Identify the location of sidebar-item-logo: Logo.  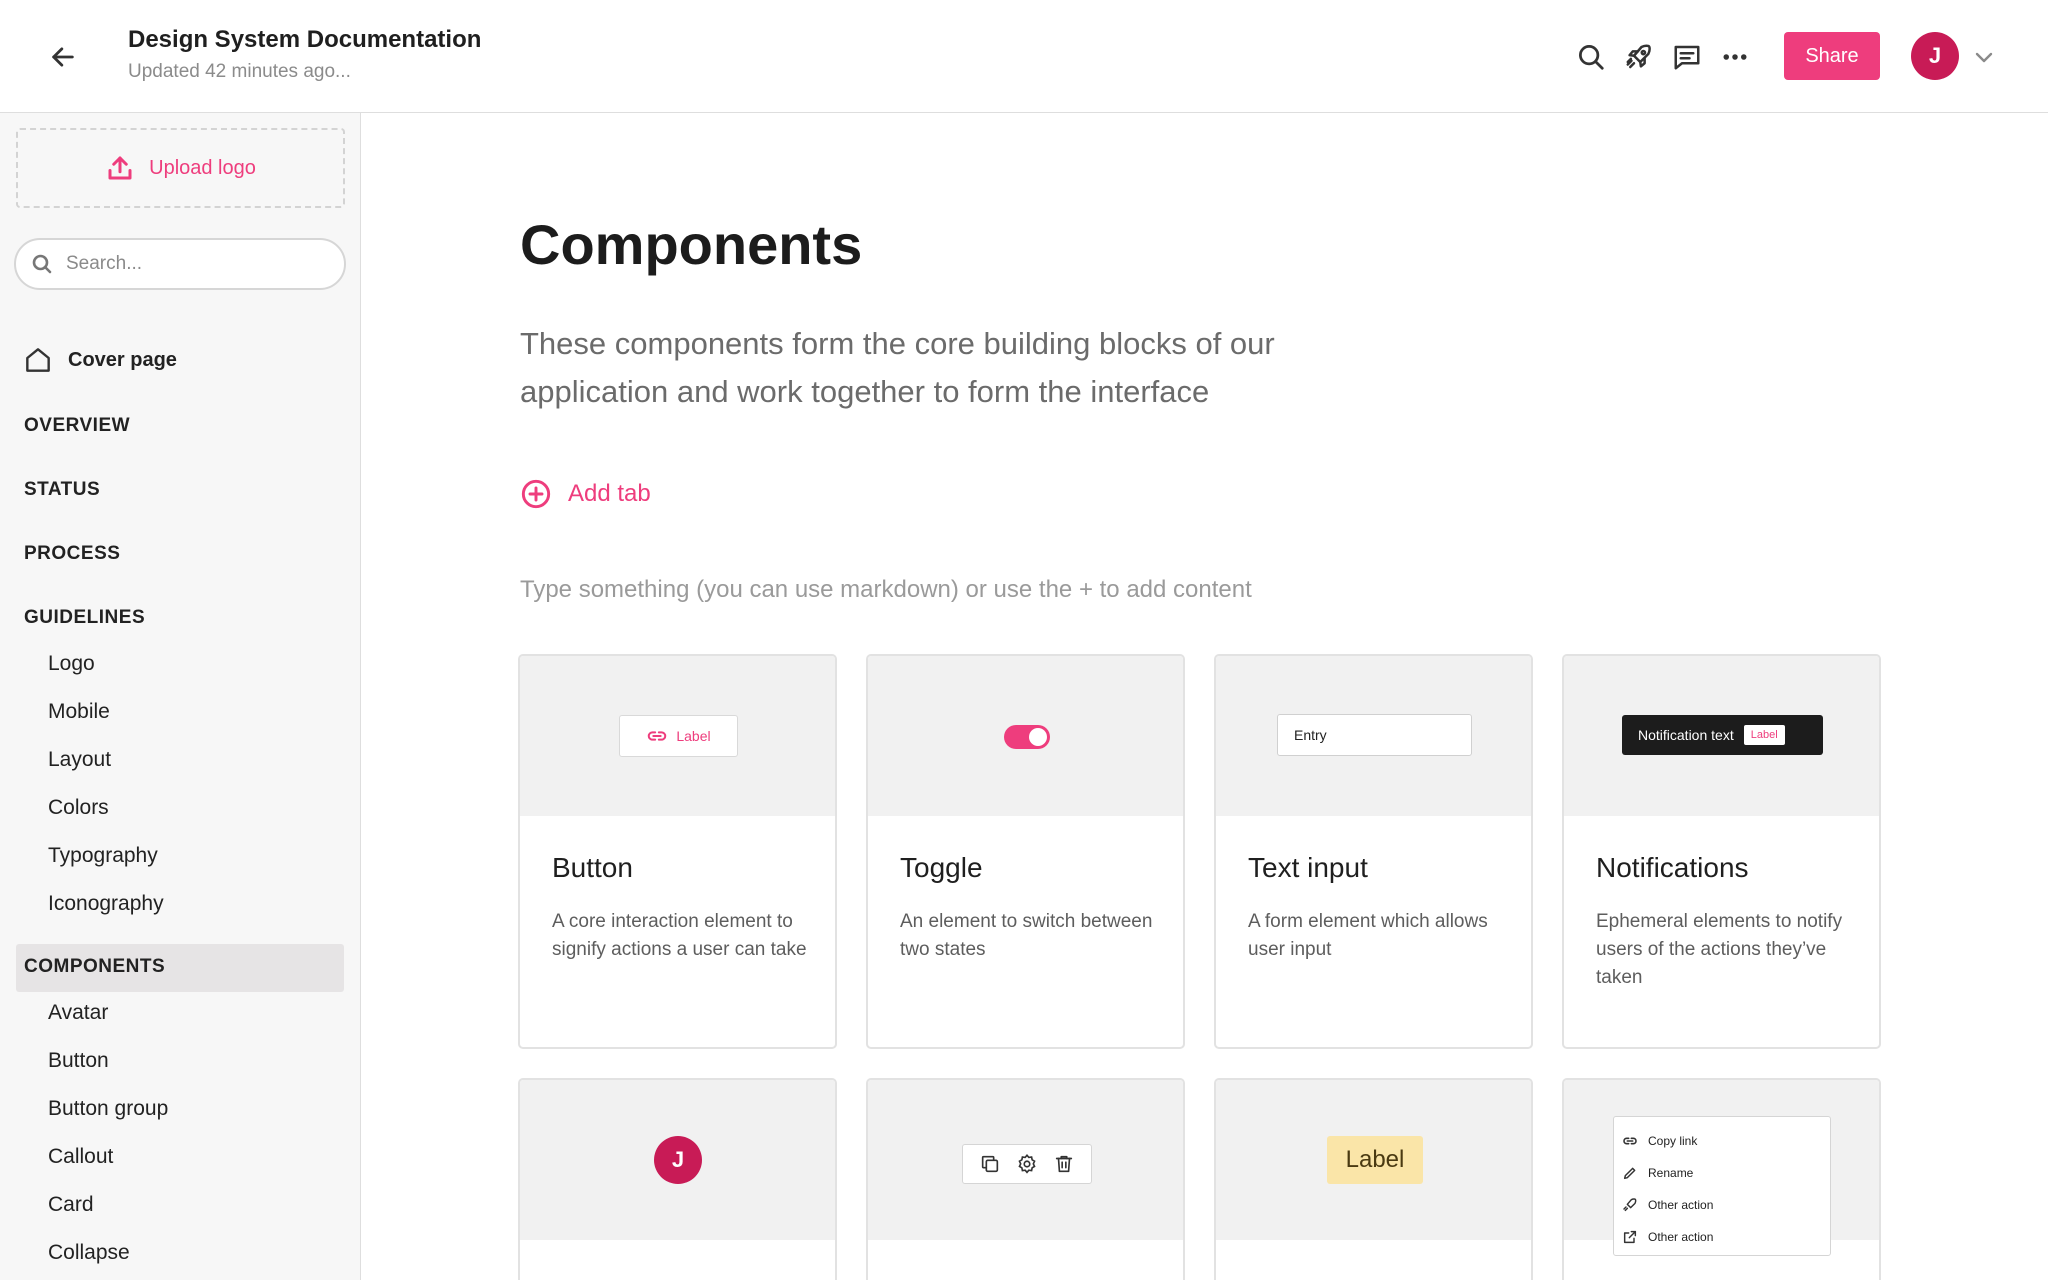
(71, 664).